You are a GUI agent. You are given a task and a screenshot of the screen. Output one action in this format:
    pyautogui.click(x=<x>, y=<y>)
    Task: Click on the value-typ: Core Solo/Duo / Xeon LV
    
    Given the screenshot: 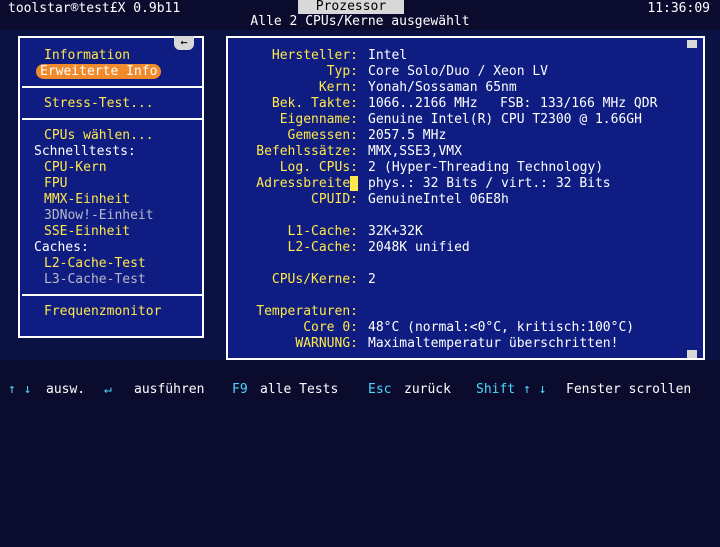 What is the action you would take?
    pyautogui.click(x=458, y=71)
    